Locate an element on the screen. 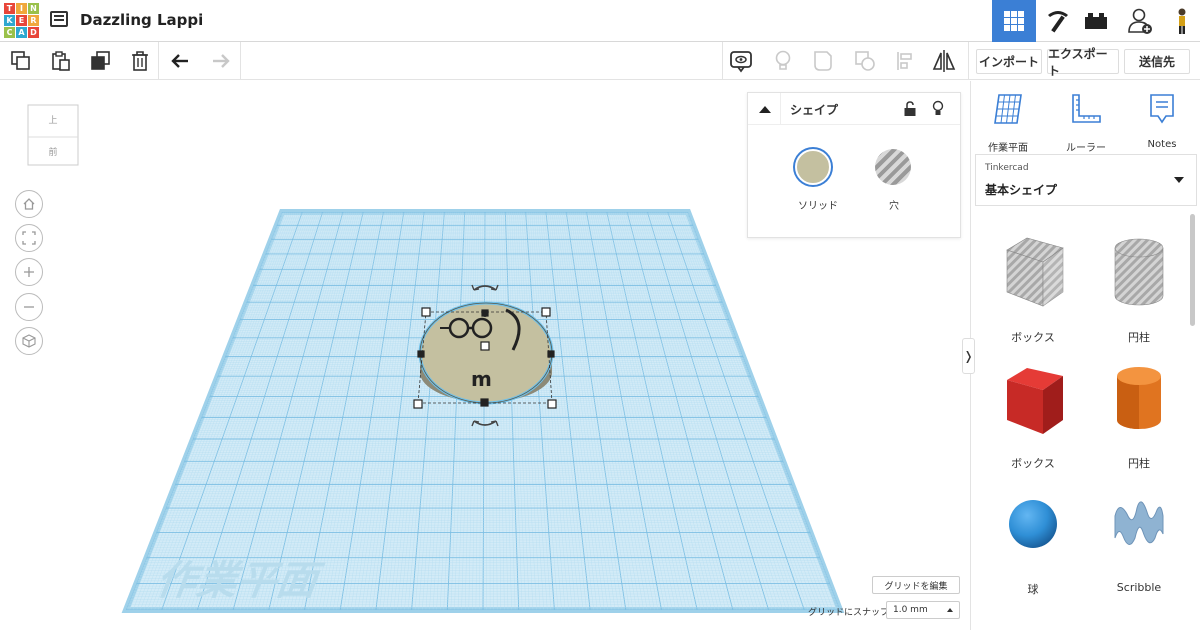  redo-arrow-icon is located at coordinates (221, 61).